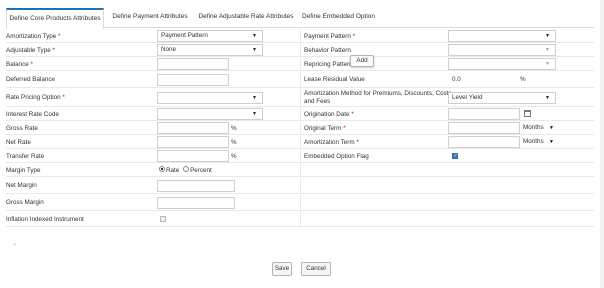 The width and height of the screenshot is (604, 288). Describe the element at coordinates (22, 128) in the screenshot. I see `gross-rate-label: Gross Rate` at that location.